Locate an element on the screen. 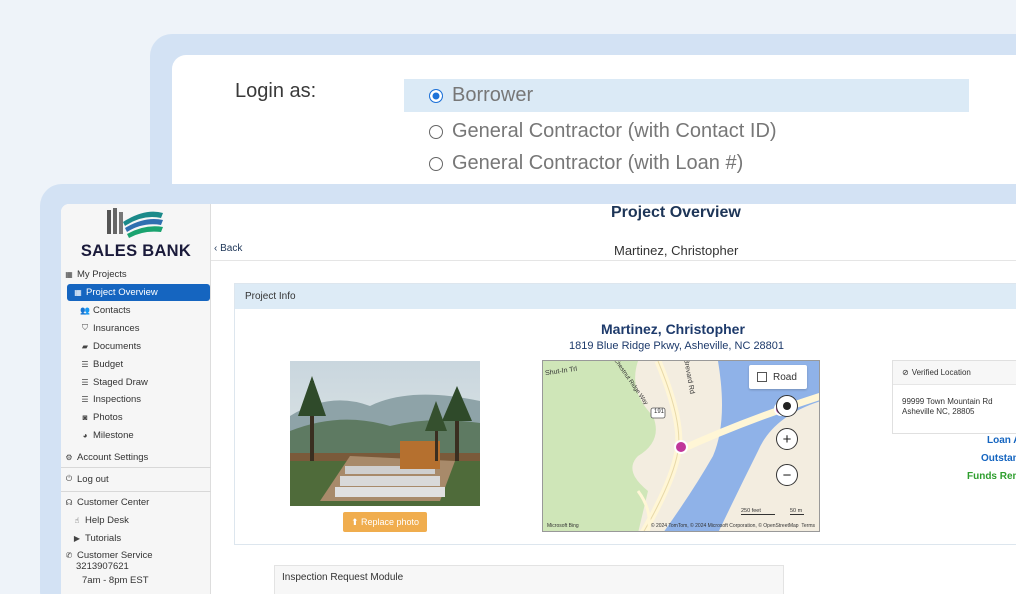  sidebar-item-tutorials: ▶ Tutorials is located at coordinates (147, 538).